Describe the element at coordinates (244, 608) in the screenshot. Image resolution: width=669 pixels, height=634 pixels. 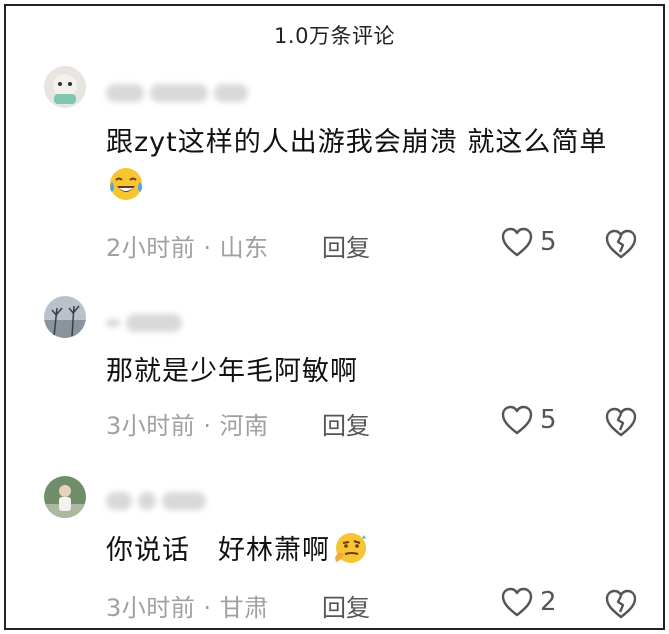
I see `comment-location: 甘肃` at that location.